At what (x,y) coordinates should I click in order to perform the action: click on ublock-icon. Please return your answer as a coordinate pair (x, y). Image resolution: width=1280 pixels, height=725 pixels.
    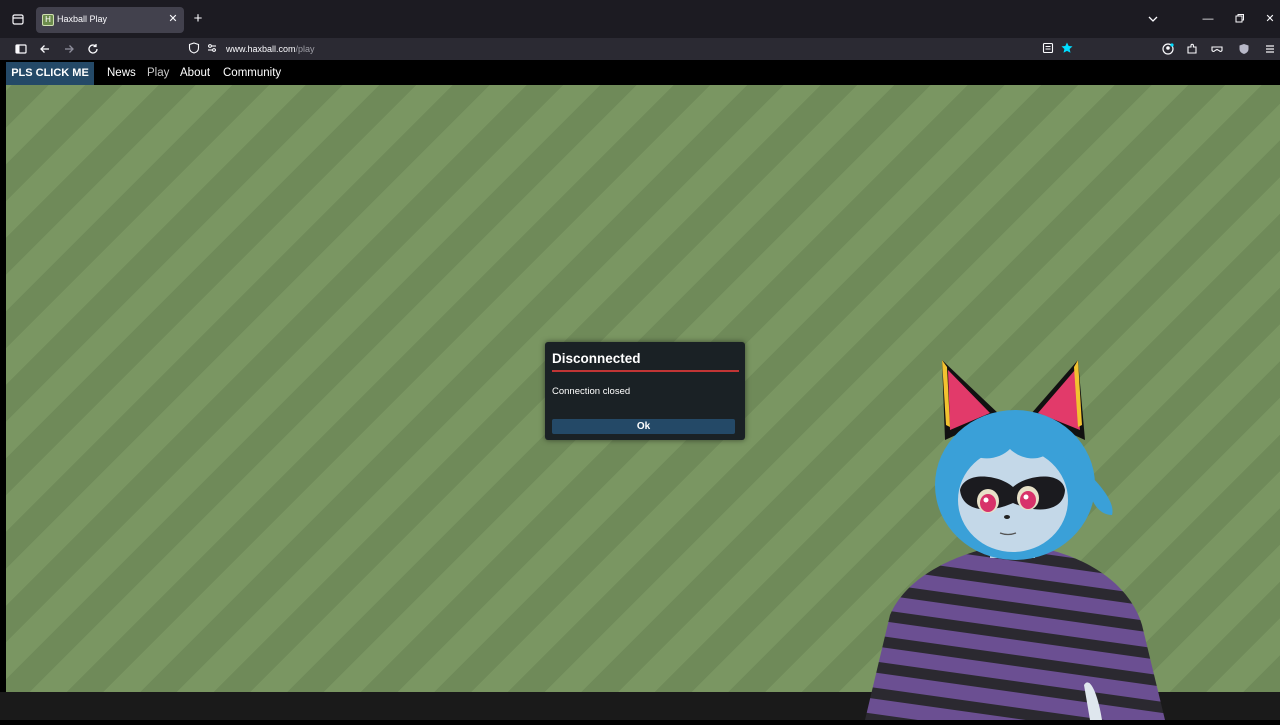
    Looking at the image, I should click on (1244, 49).